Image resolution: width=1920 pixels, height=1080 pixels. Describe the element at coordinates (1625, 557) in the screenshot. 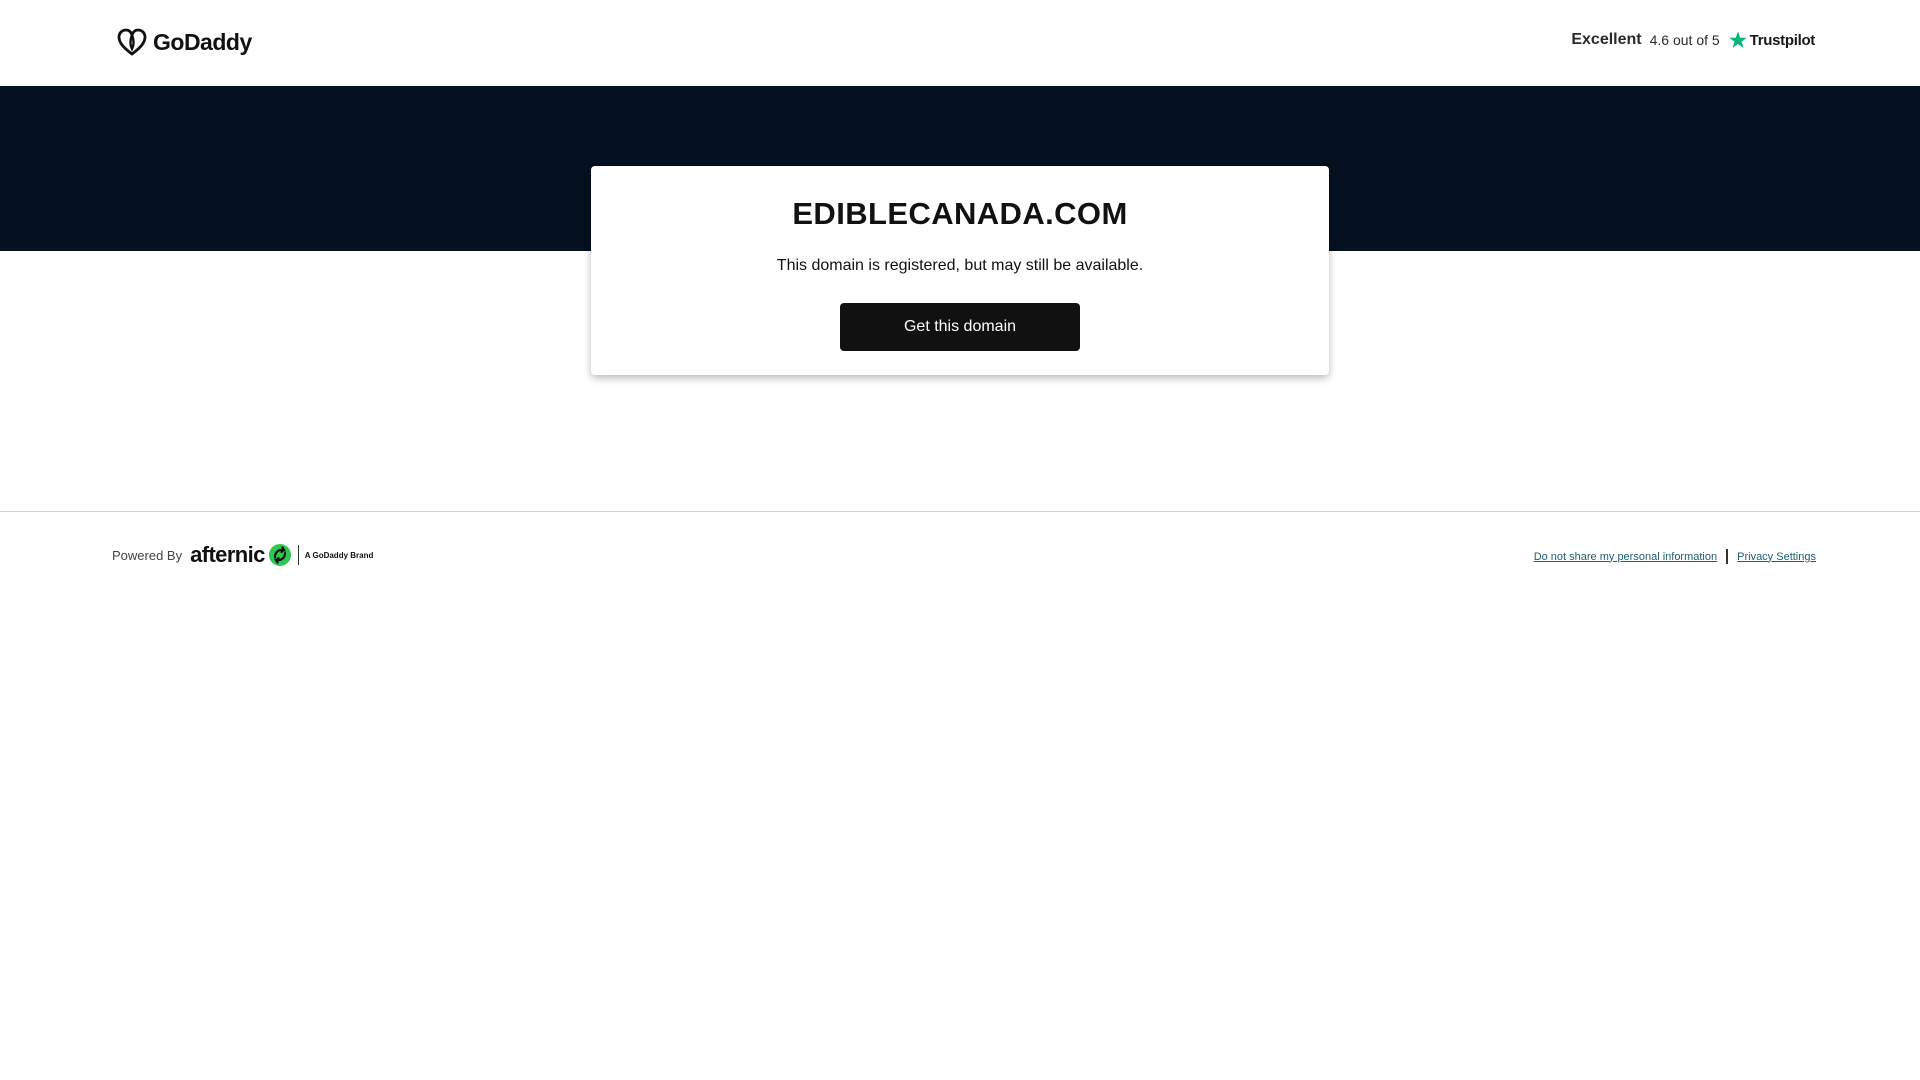

I see `do-not-share-link: Do not share my personal information` at that location.